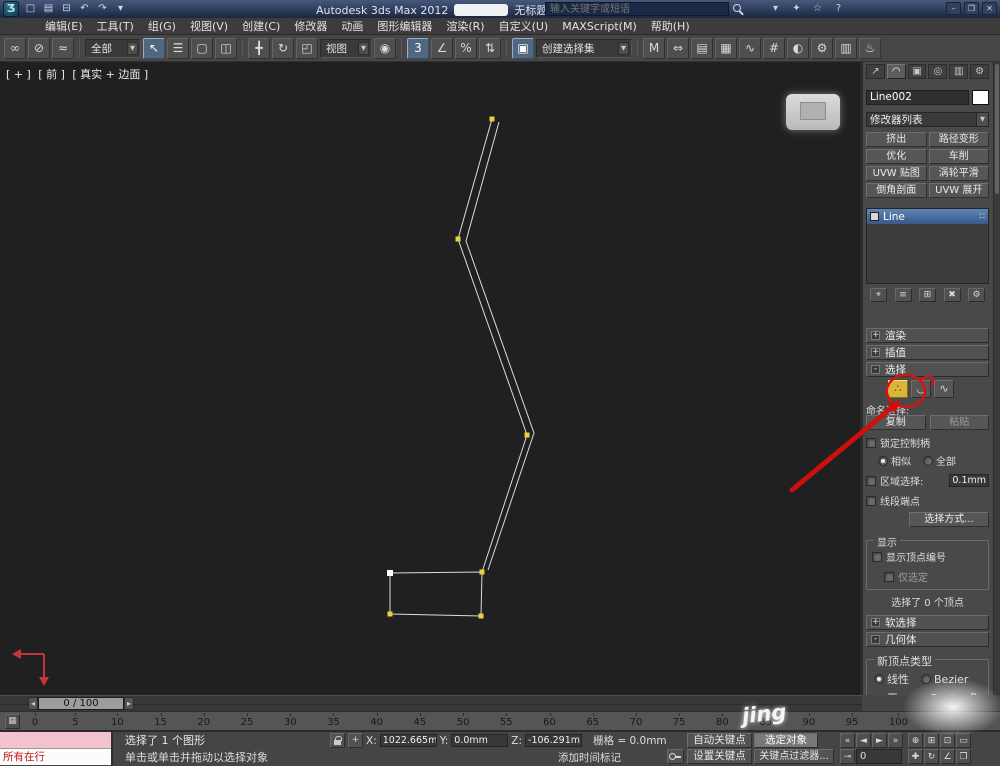 The width and height of the screenshot is (1000, 766). What do you see at coordinates (202, 48) in the screenshot?
I see `rectangular-selection-region-button: ▢` at bounding box center [202, 48].